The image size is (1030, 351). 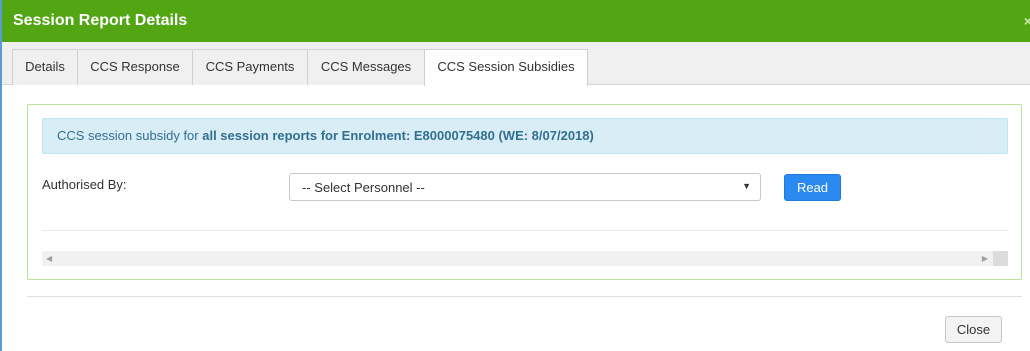 What do you see at coordinates (250, 67) in the screenshot?
I see `tab-ccs-payments: CCS Payments` at bounding box center [250, 67].